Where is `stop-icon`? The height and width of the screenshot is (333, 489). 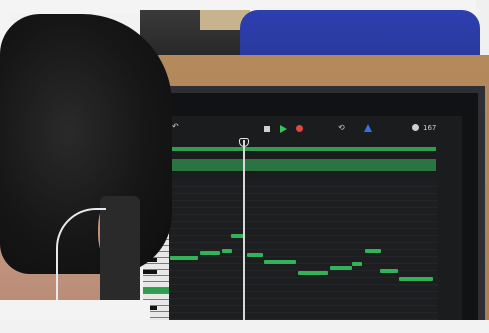 stop-icon is located at coordinates (267, 129).